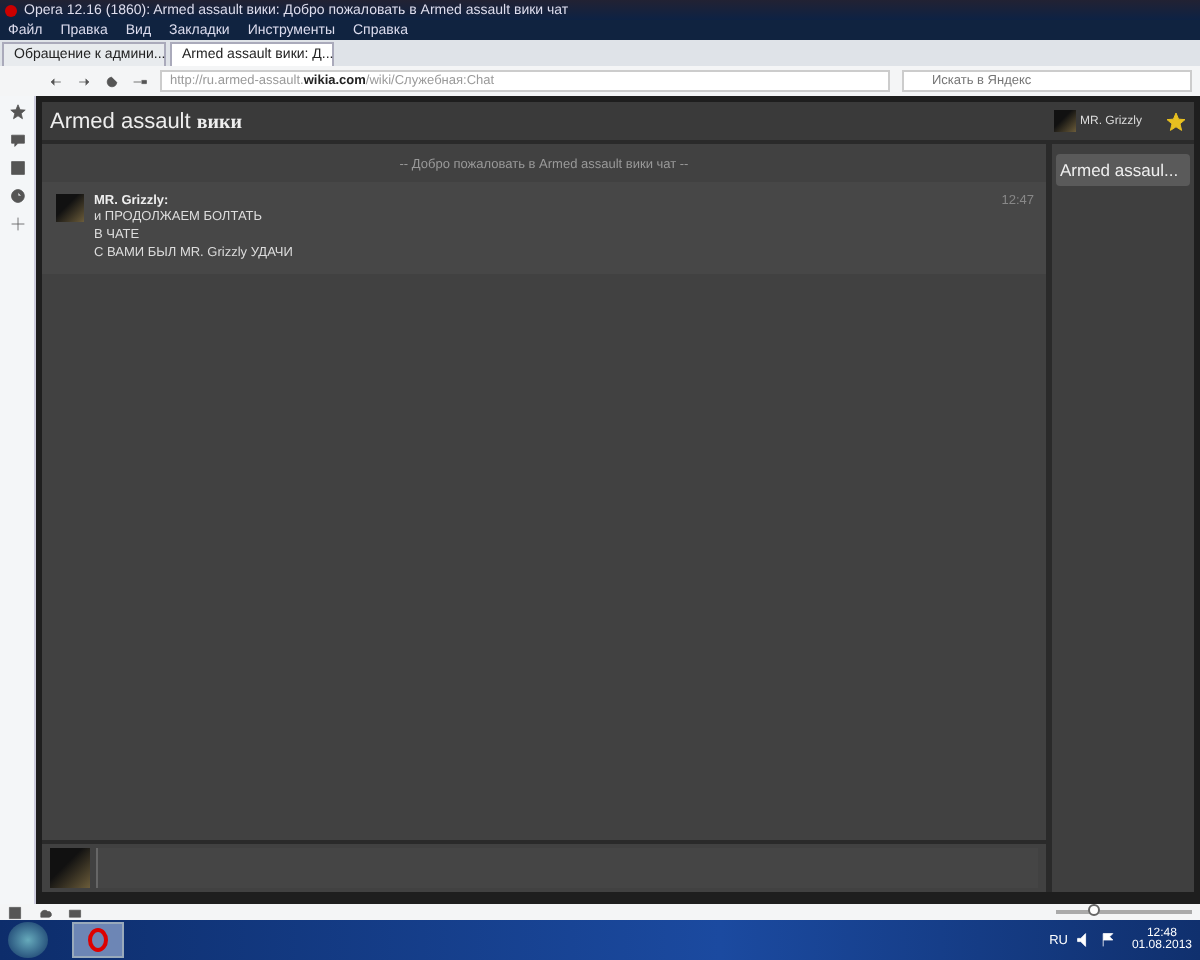 The image size is (1200, 960). I want to click on flag-icon, so click(1107, 940).